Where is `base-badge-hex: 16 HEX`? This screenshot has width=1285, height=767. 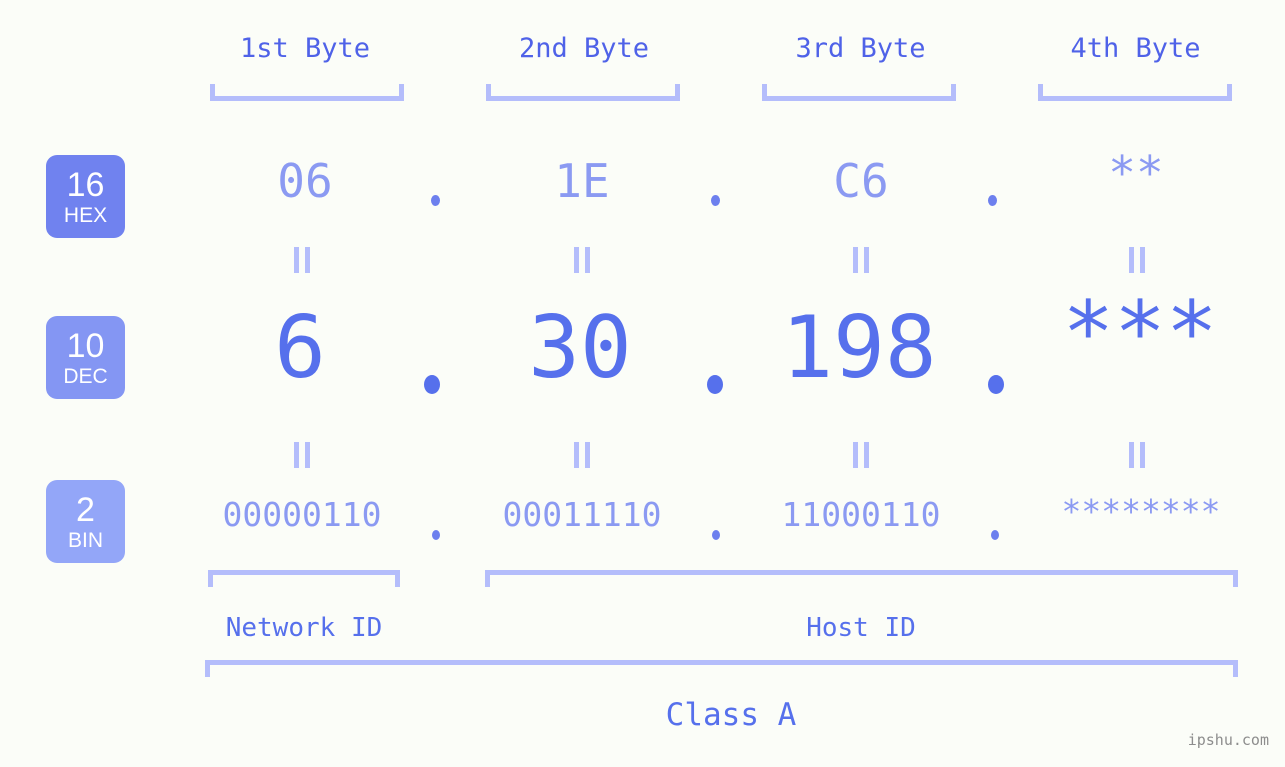
base-badge-hex: 16 HEX is located at coordinates (85, 196).